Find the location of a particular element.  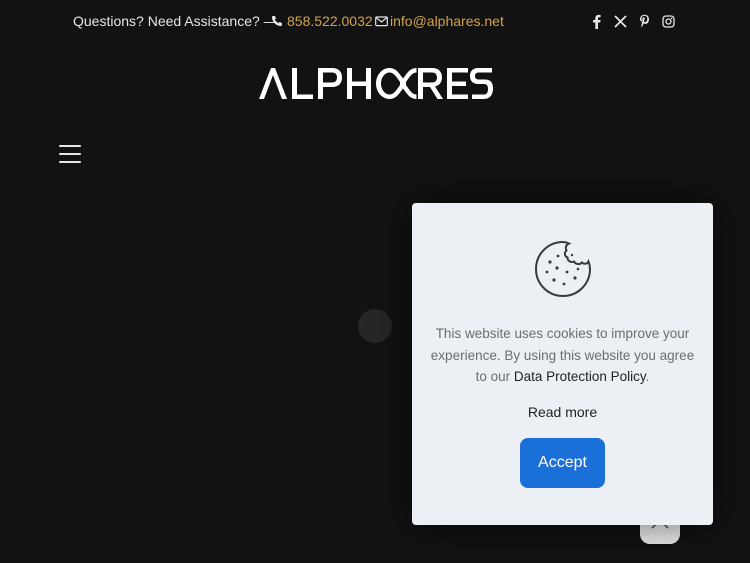

facebook-icon is located at coordinates (596, 21).